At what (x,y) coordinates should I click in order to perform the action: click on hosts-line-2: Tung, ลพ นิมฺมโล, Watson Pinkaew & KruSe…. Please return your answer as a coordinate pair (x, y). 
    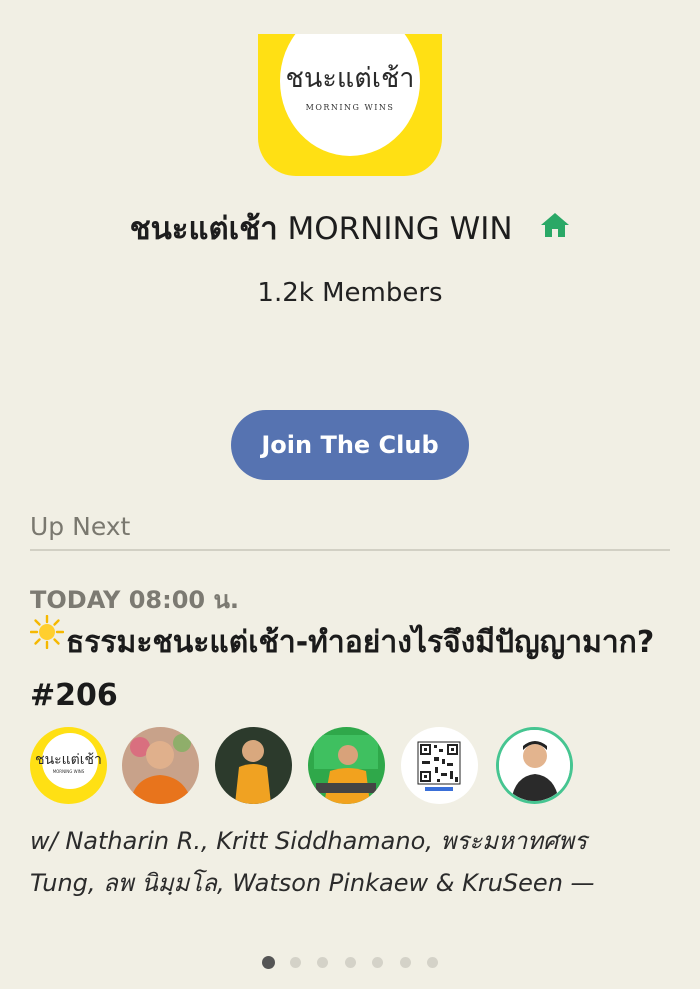
    Looking at the image, I should click on (312, 883).